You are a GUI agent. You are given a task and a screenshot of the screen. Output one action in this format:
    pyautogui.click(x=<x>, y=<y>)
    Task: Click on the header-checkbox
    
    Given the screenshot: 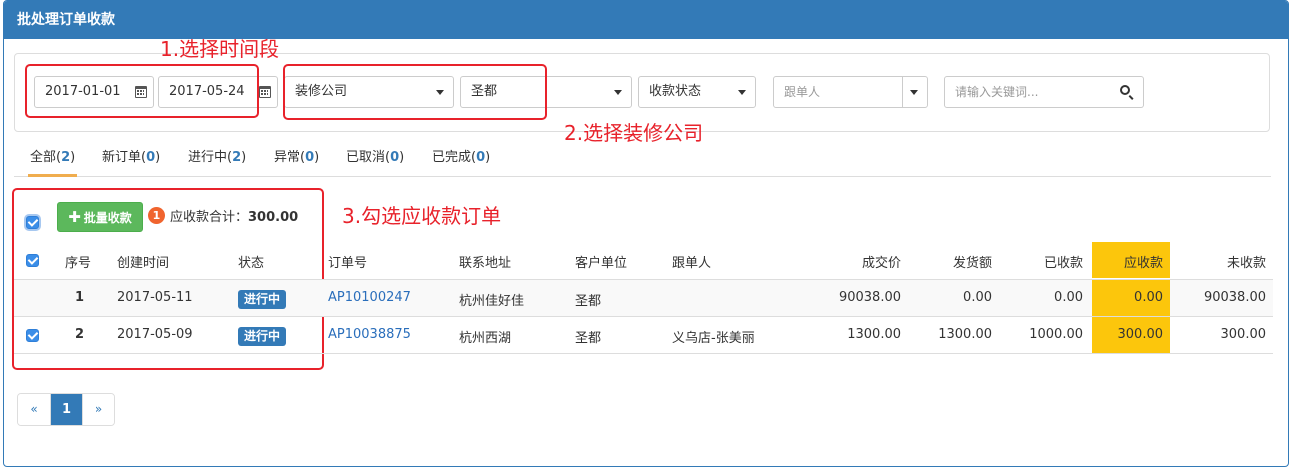 What is the action you would take?
    pyautogui.click(x=32, y=260)
    